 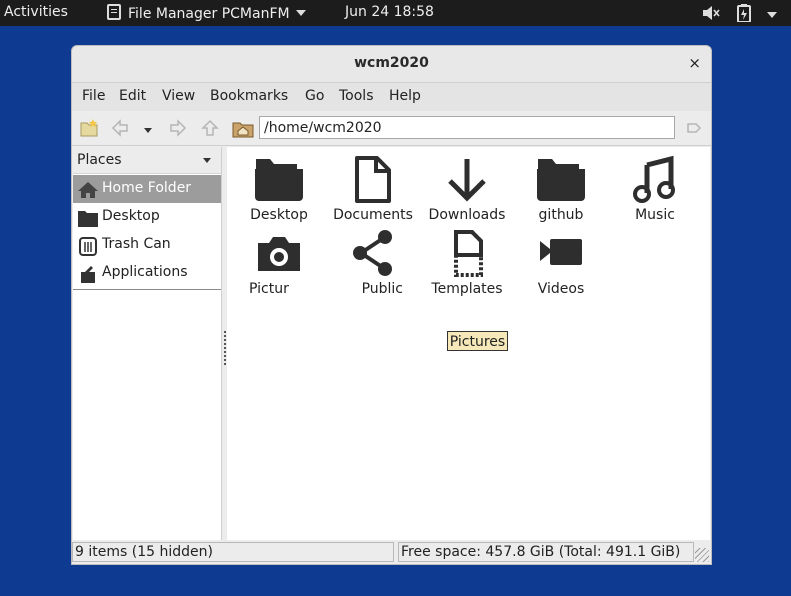 What do you see at coordinates (733, 15) in the screenshot?
I see `system-tray` at bounding box center [733, 15].